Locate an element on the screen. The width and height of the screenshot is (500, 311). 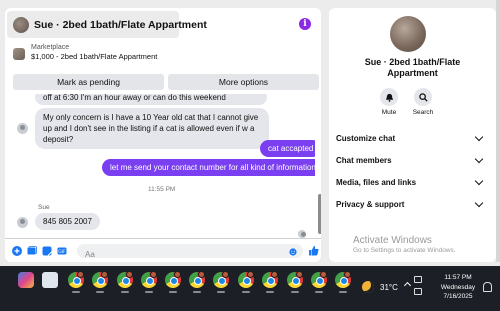
taskbar-clock: 11:57 PM Wednesday 7/16/2025 is located at coordinates (458, 287).